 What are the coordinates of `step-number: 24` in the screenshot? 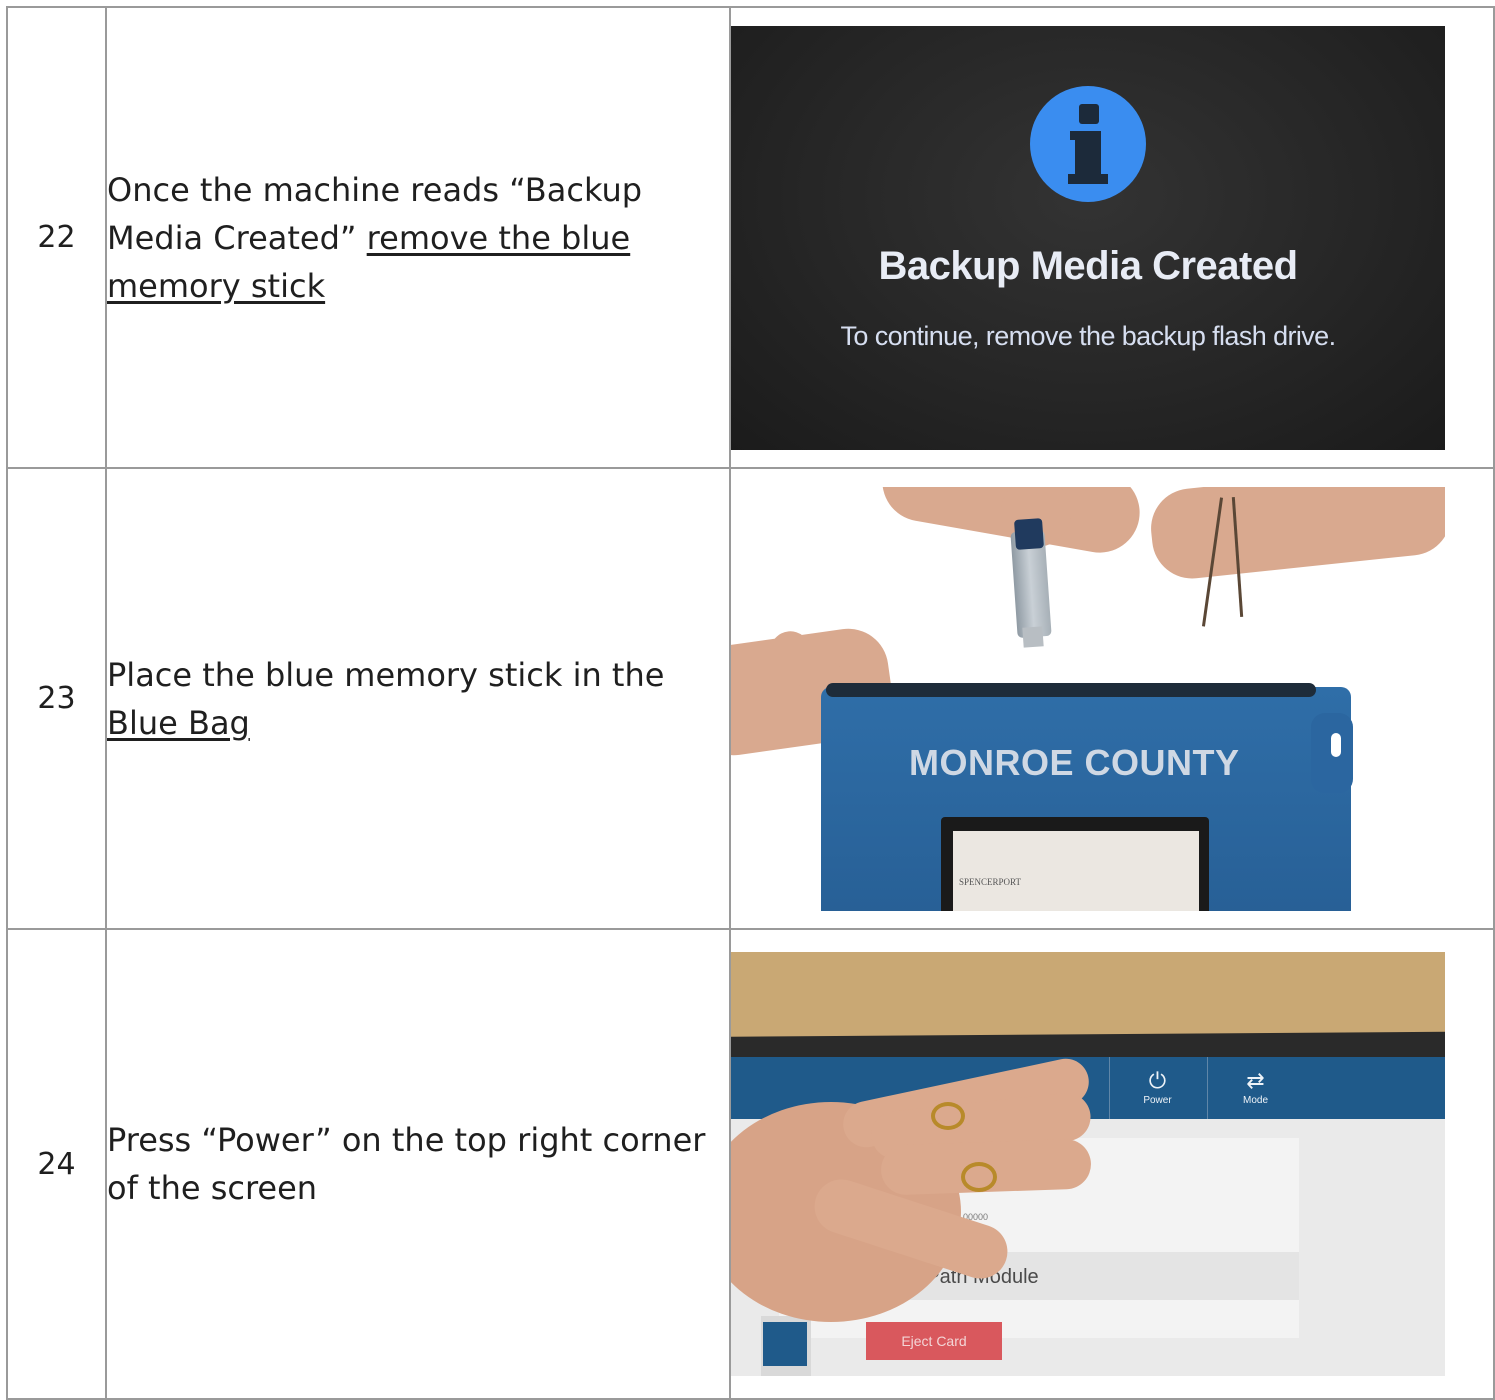 It's located at (56, 1164).